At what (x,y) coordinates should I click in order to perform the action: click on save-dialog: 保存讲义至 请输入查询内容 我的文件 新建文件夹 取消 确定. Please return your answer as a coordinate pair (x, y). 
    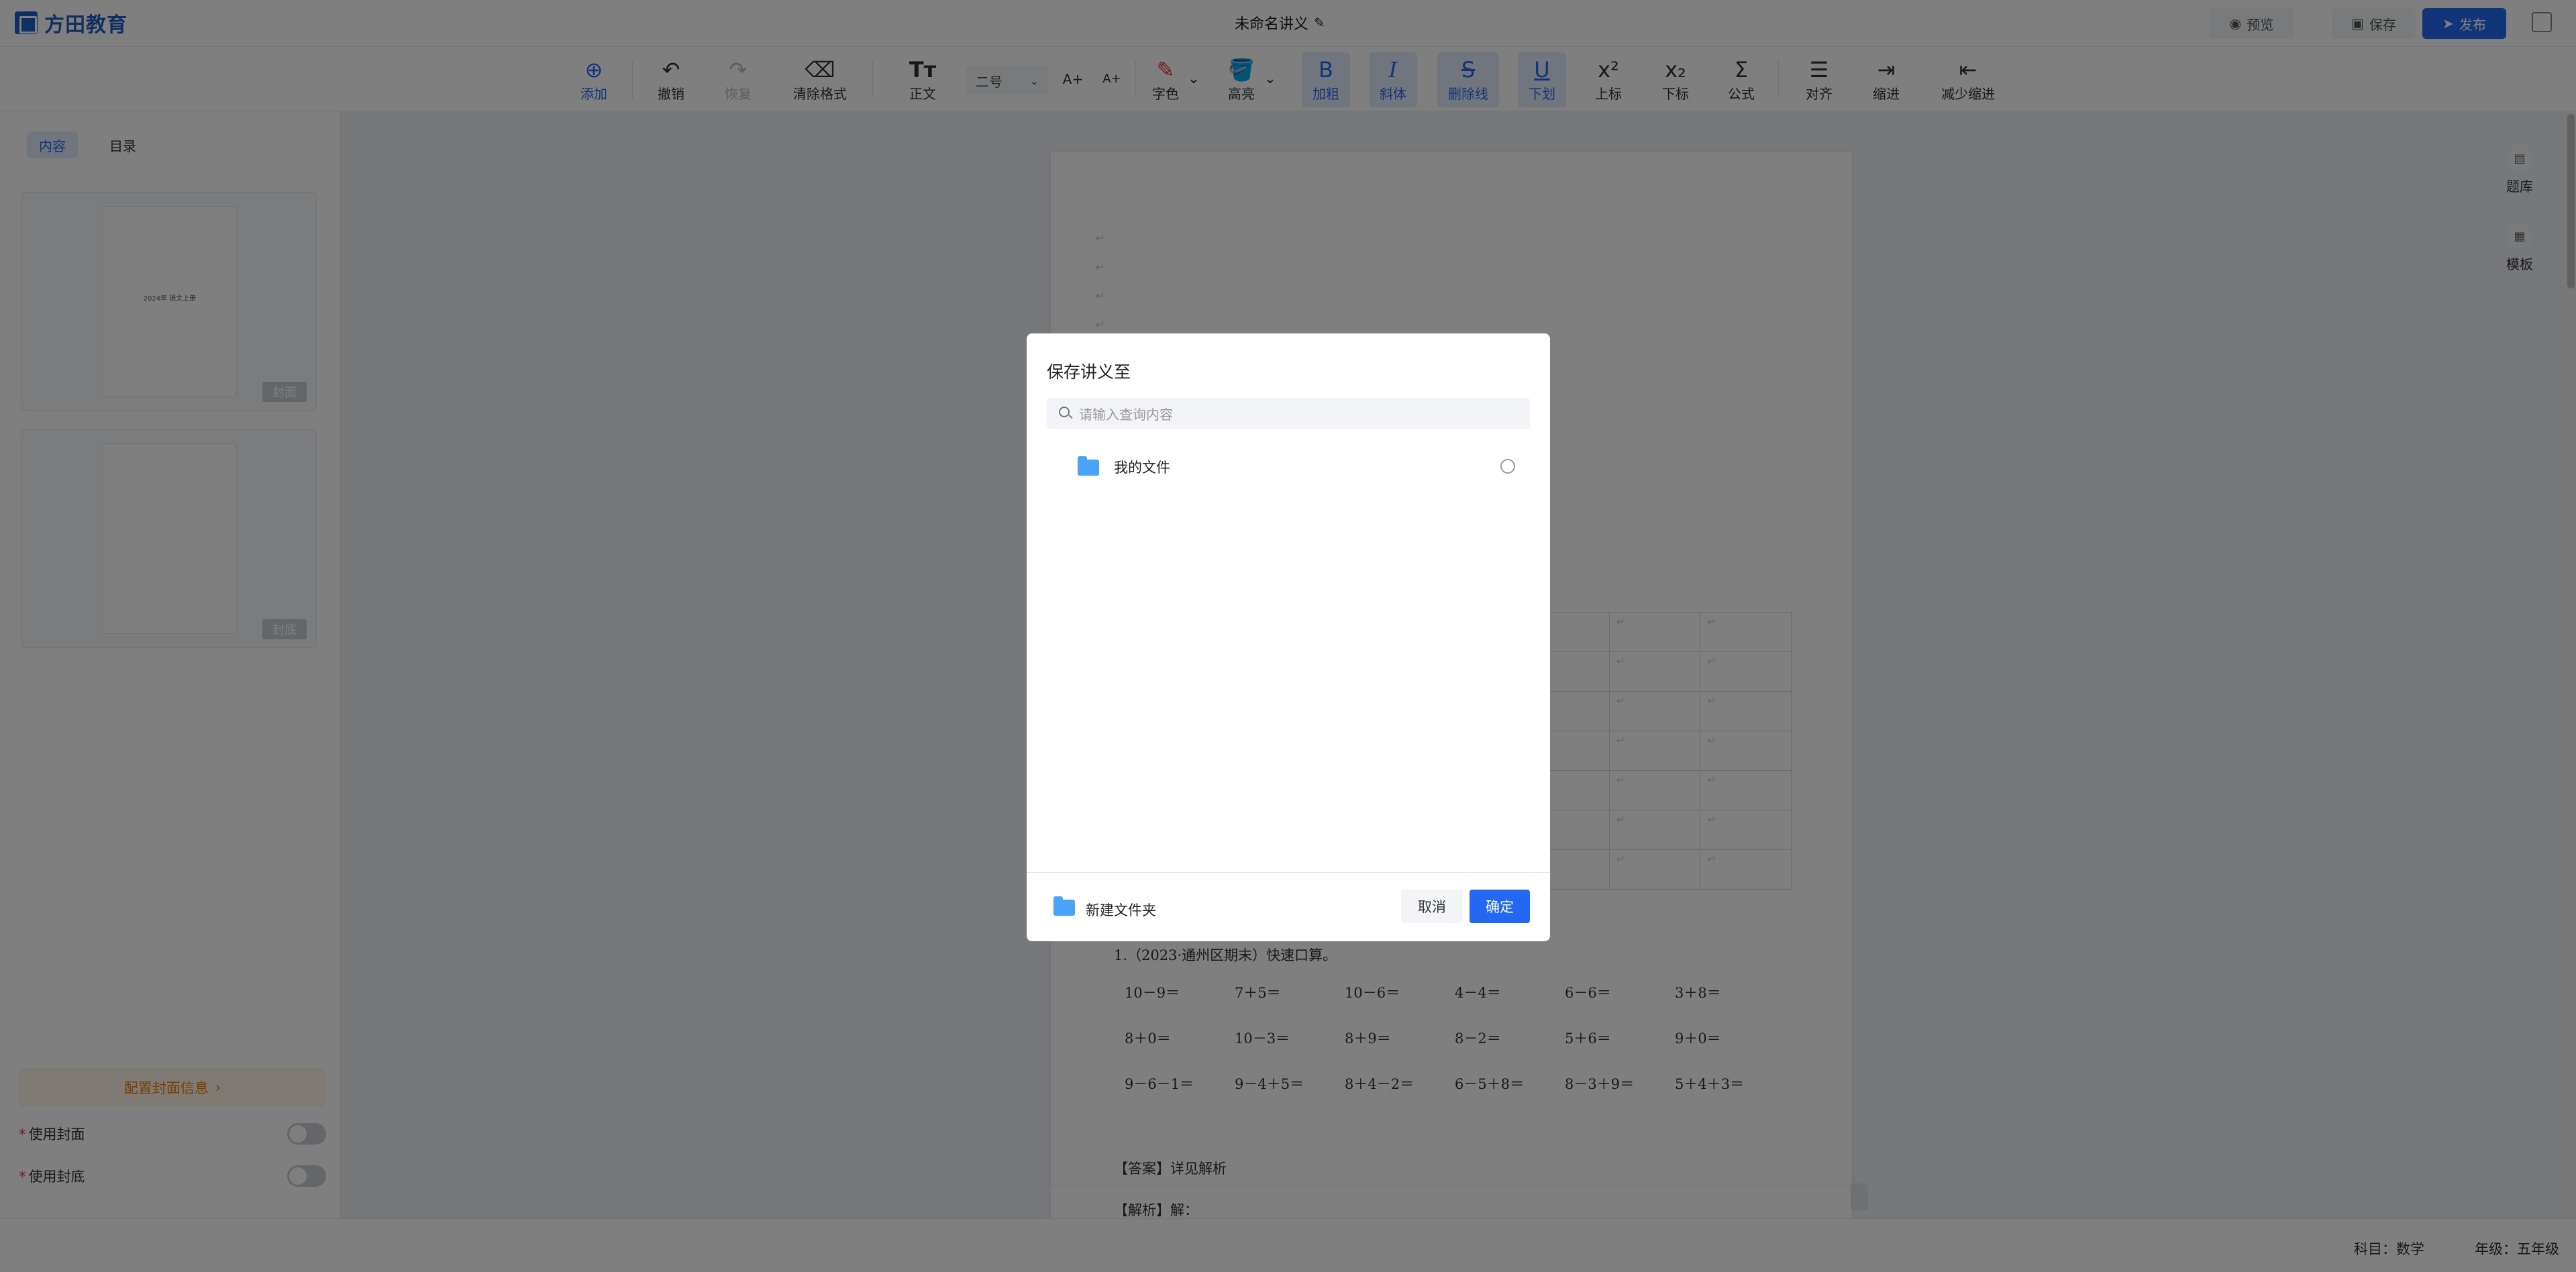
    Looking at the image, I should click on (1288, 637).